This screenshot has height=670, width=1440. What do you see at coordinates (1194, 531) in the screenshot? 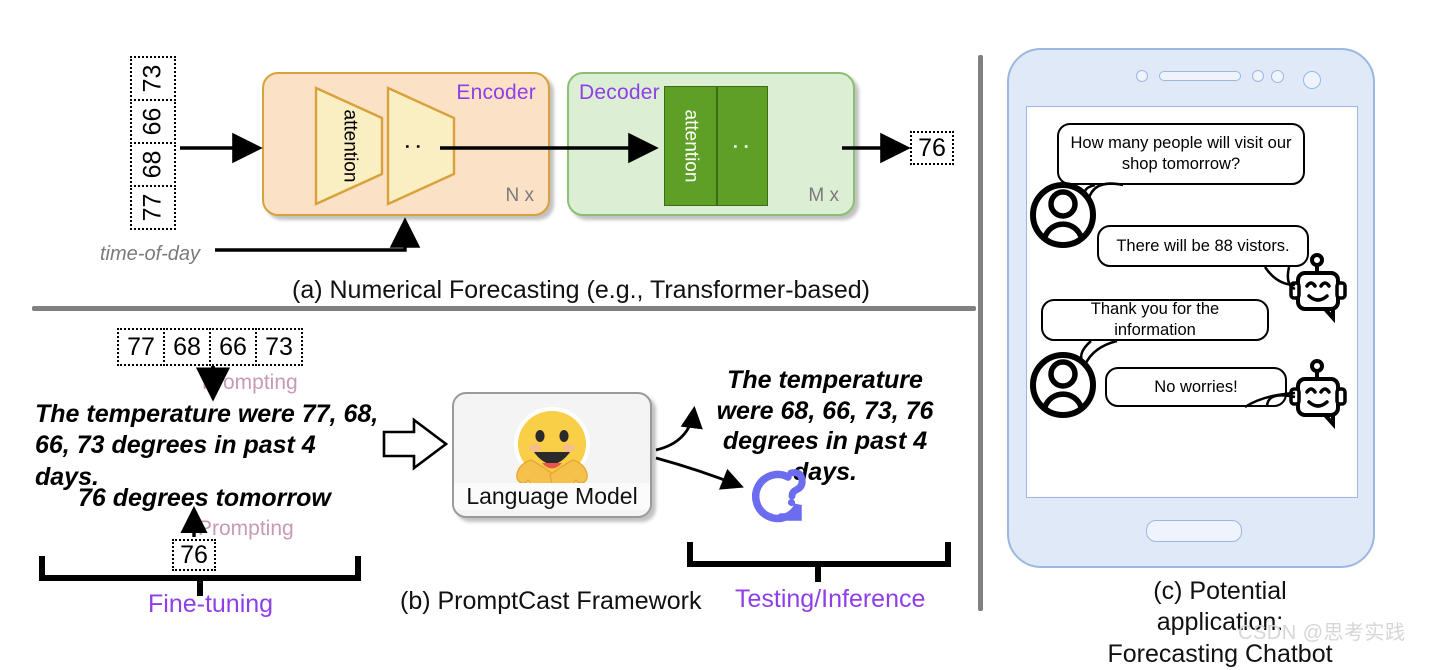
I see `phone-home-button` at bounding box center [1194, 531].